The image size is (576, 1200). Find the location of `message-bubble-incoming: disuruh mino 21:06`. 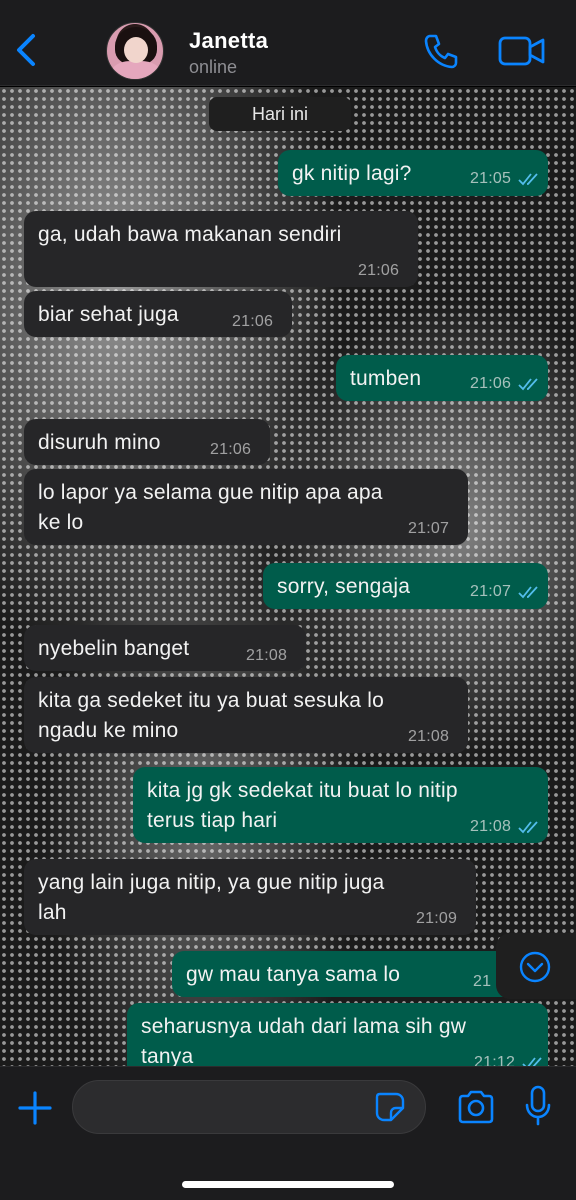

message-bubble-incoming: disuruh mino 21:06 is located at coordinates (147, 442).